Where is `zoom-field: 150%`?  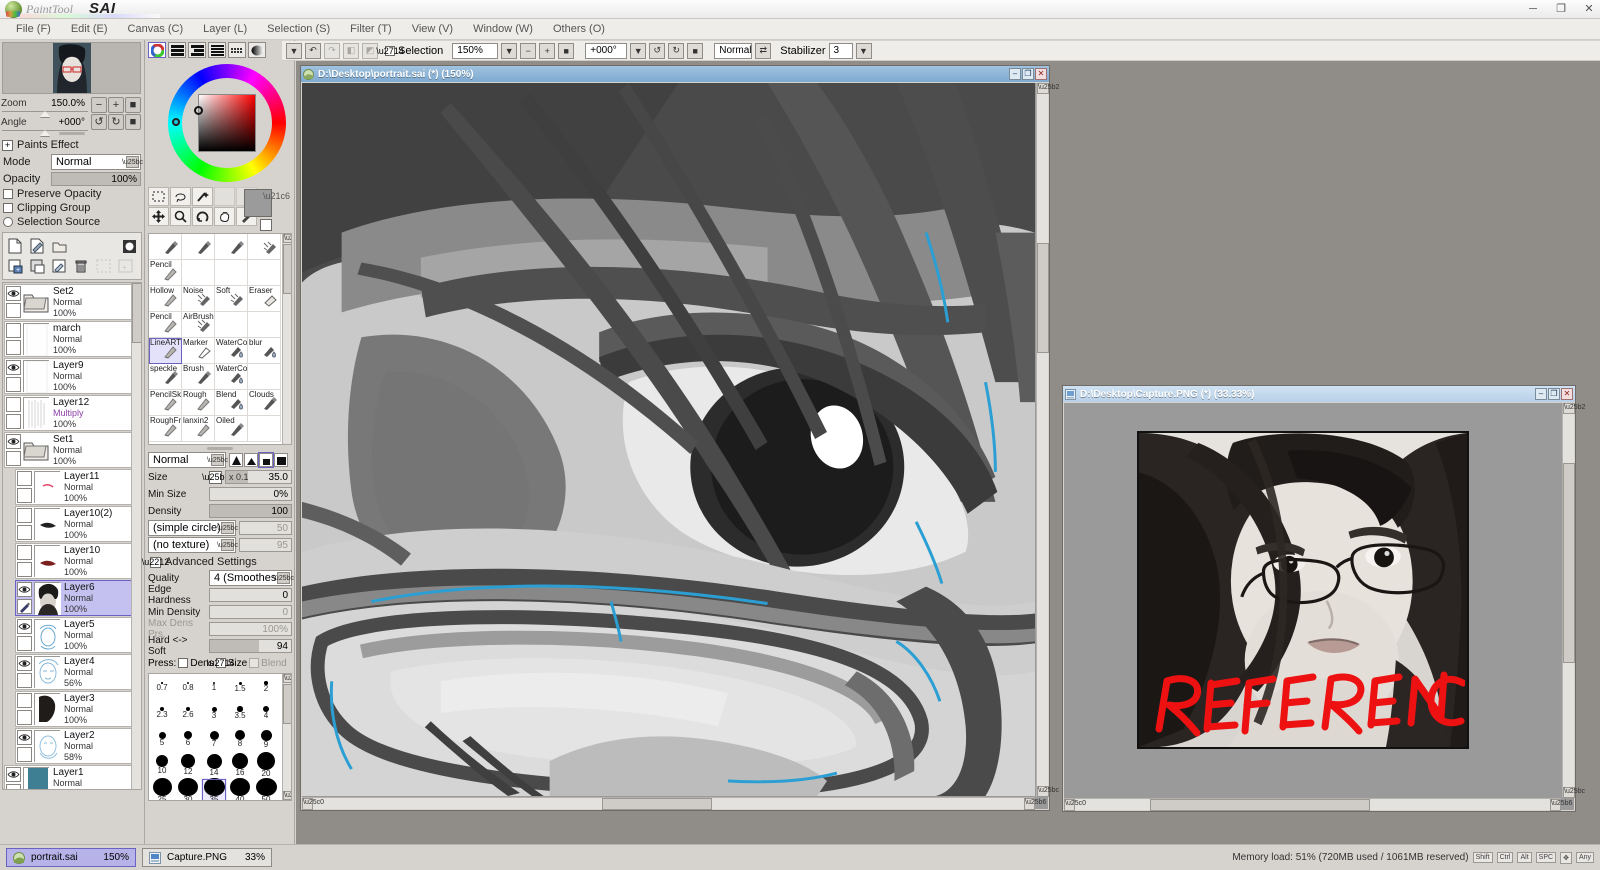 zoom-field: 150% is located at coordinates (475, 50).